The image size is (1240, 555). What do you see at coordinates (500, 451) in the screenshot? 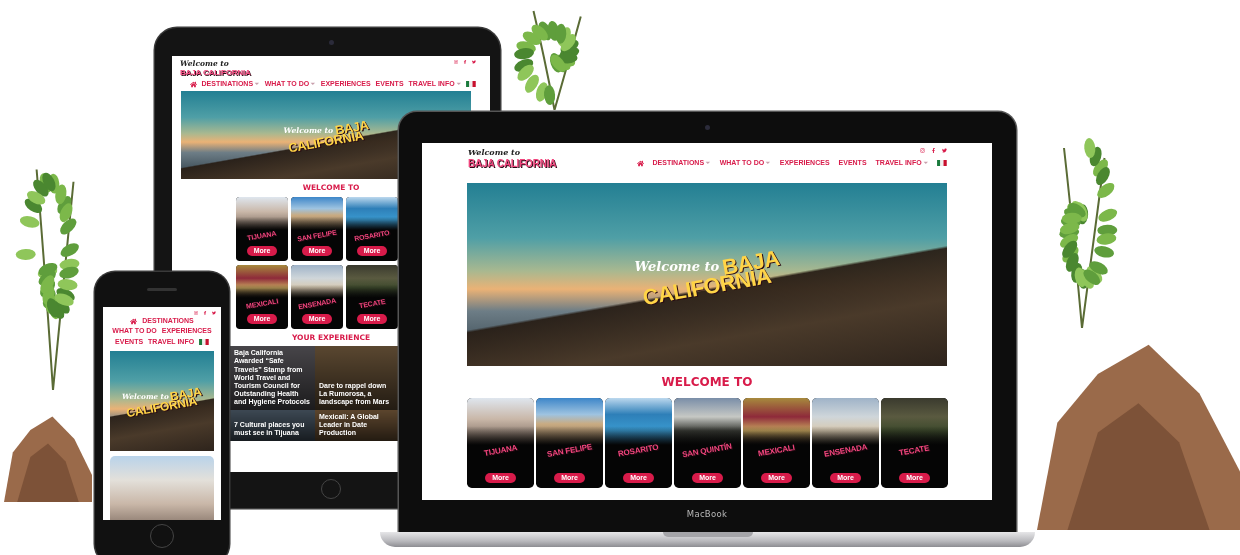
I see `destination-lettering: TIJUANA` at bounding box center [500, 451].